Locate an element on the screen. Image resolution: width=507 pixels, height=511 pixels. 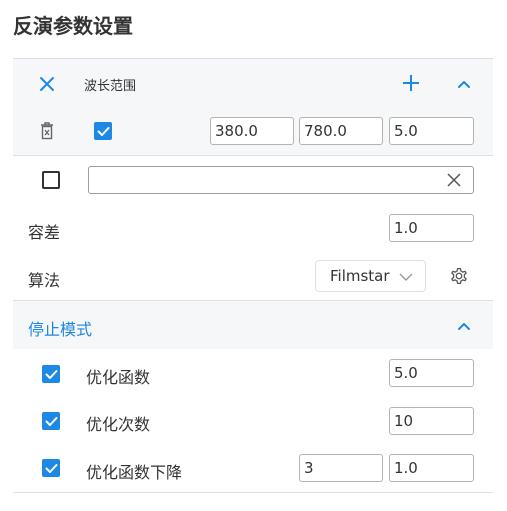
page-title: 反演参数设置 is located at coordinates (73, 26).